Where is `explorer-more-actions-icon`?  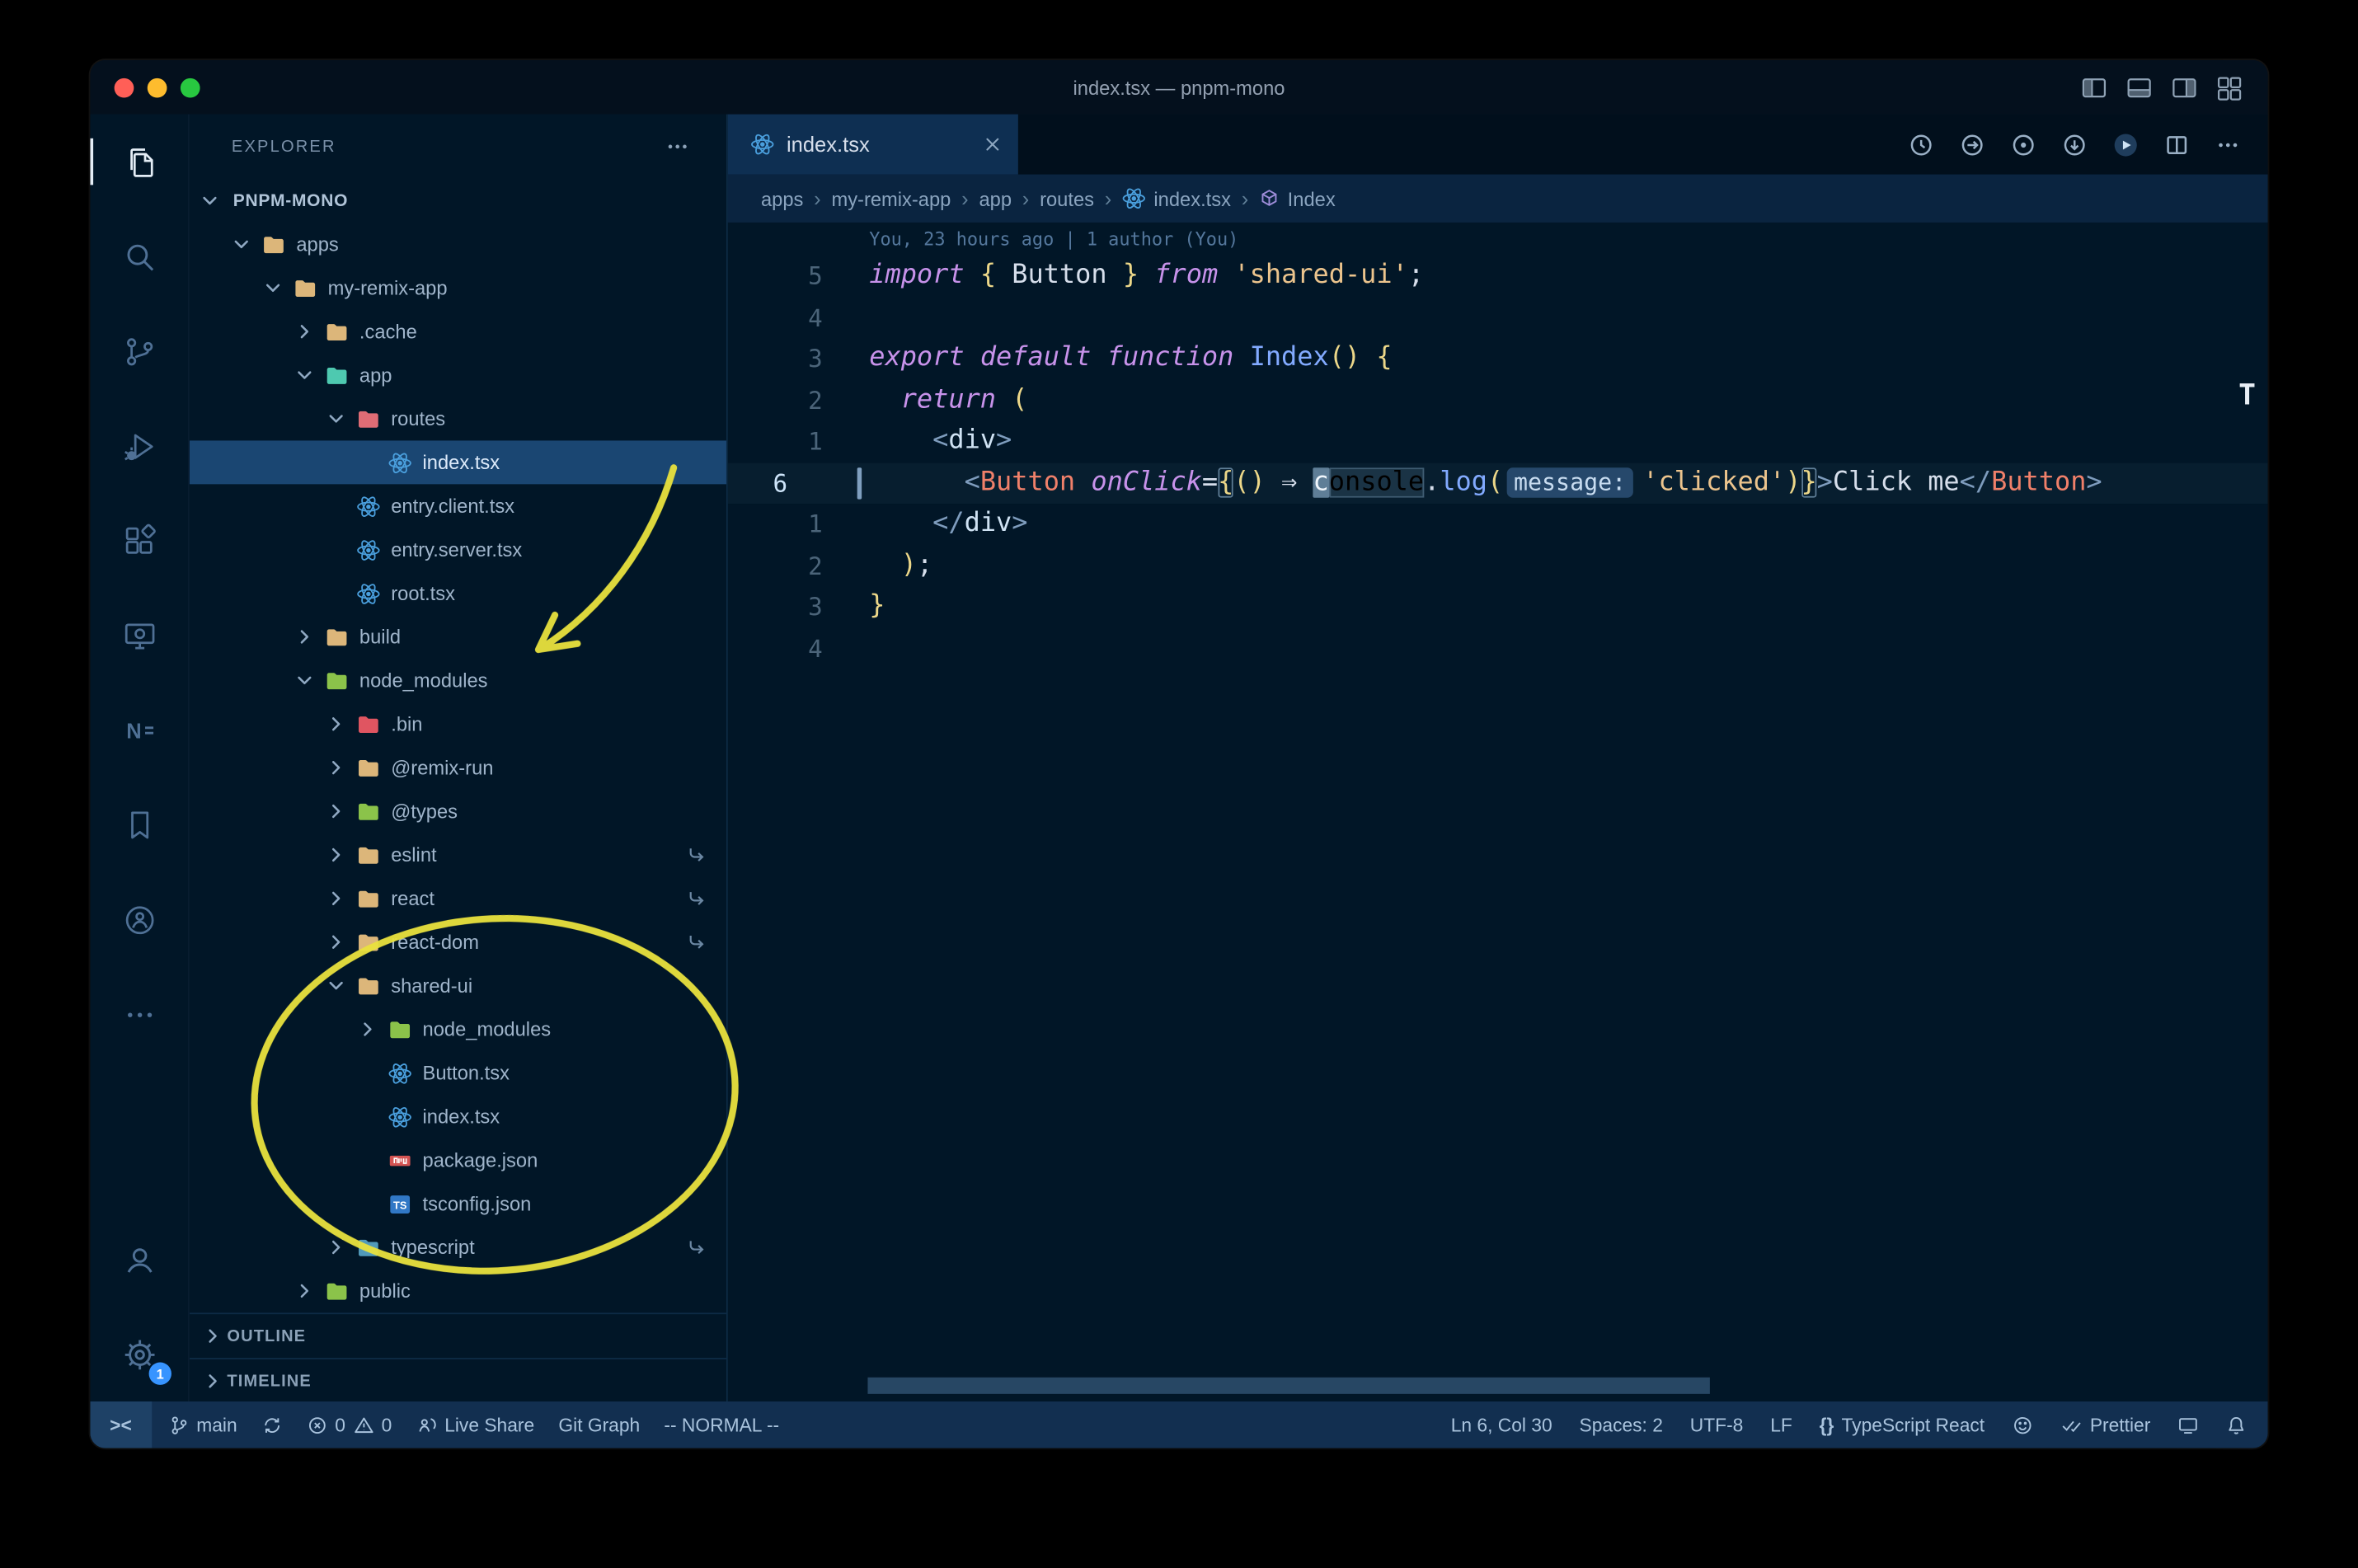
explorer-more-actions-icon is located at coordinates (677, 146).